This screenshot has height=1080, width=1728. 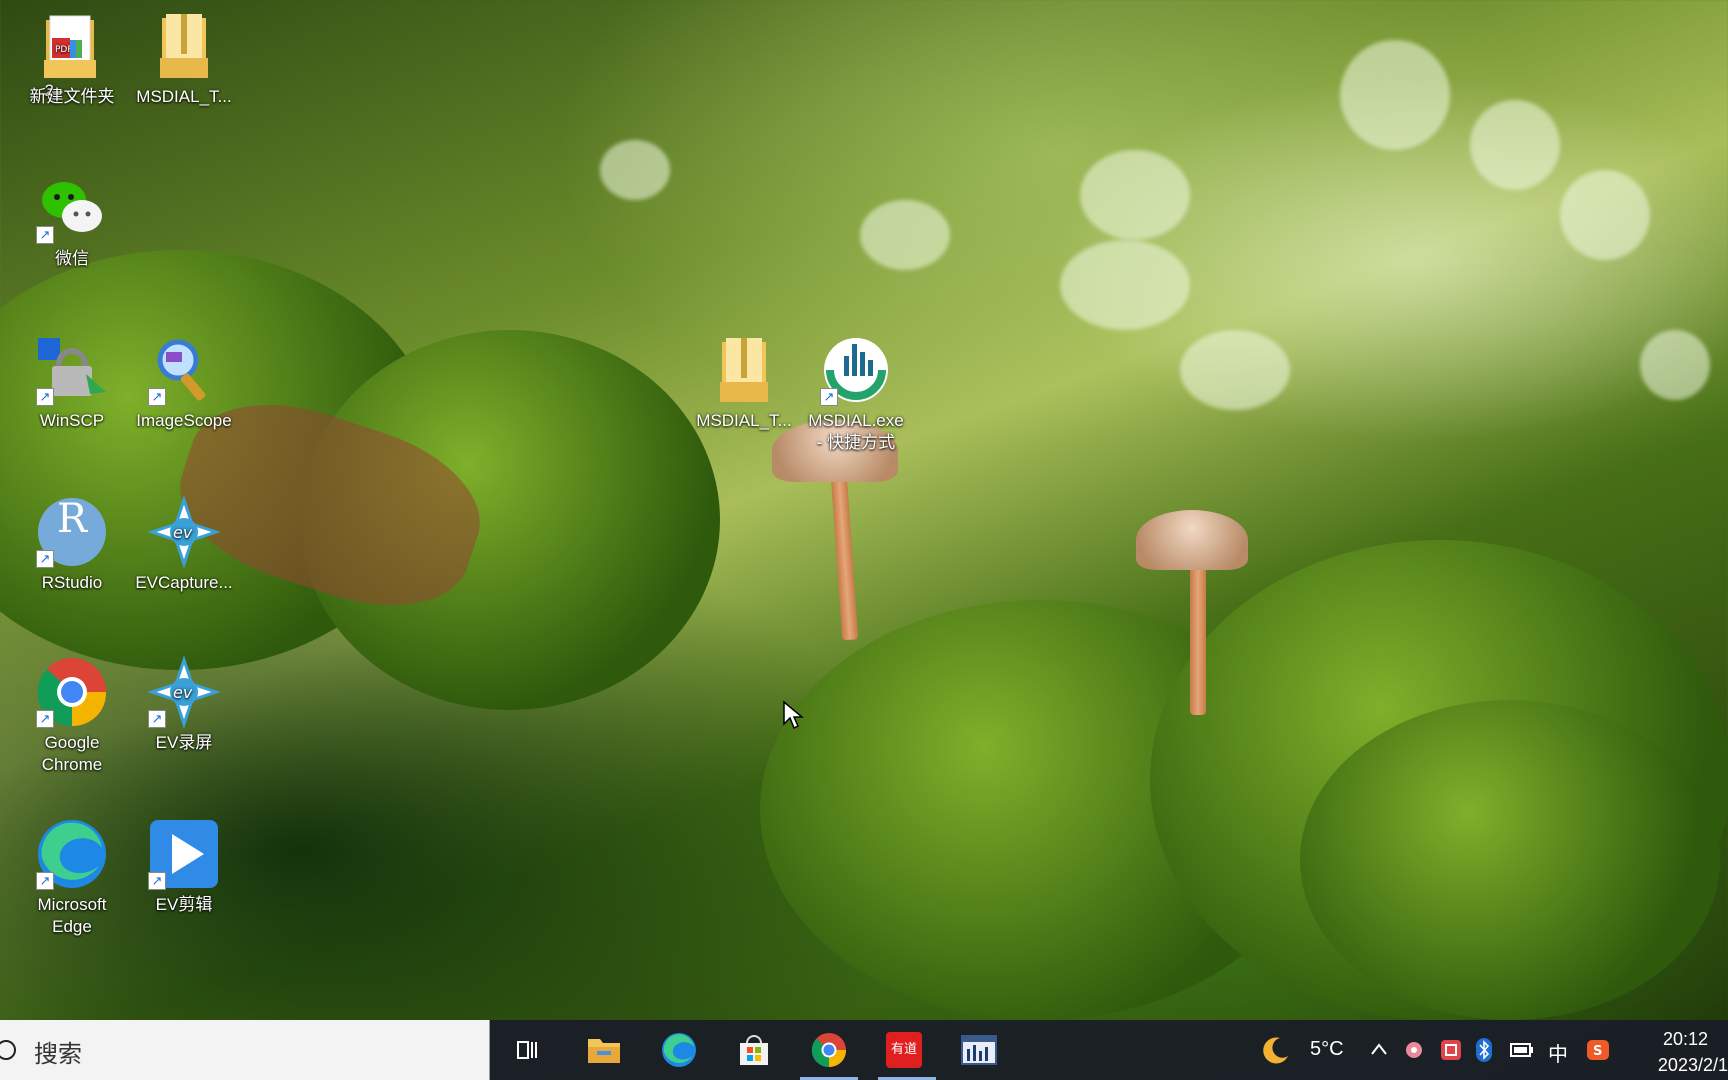 I want to click on edge-icon, so click(x=679, y=1050).